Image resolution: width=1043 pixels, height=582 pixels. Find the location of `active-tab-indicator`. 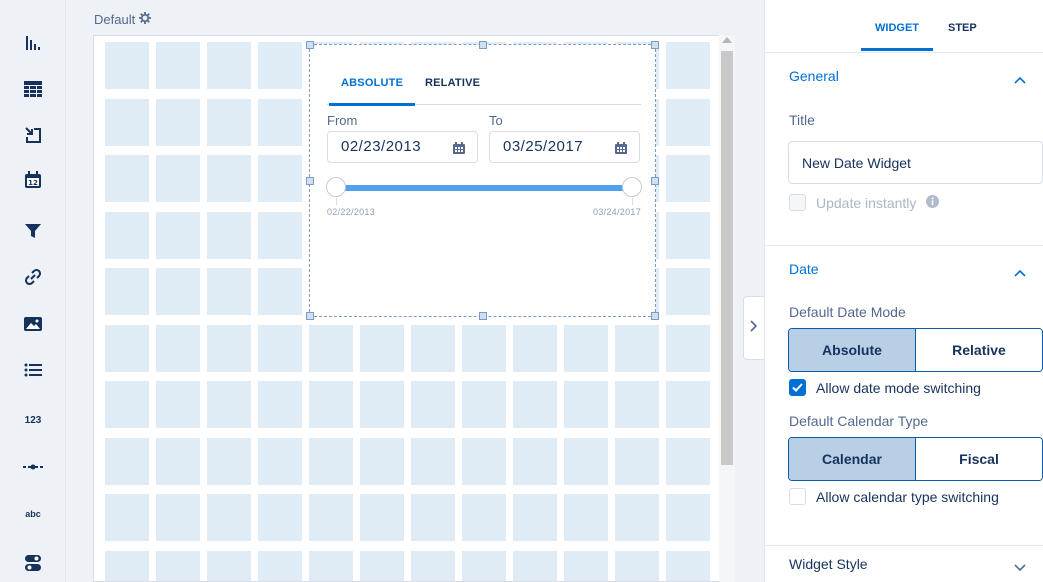

active-tab-indicator is located at coordinates (897, 49).